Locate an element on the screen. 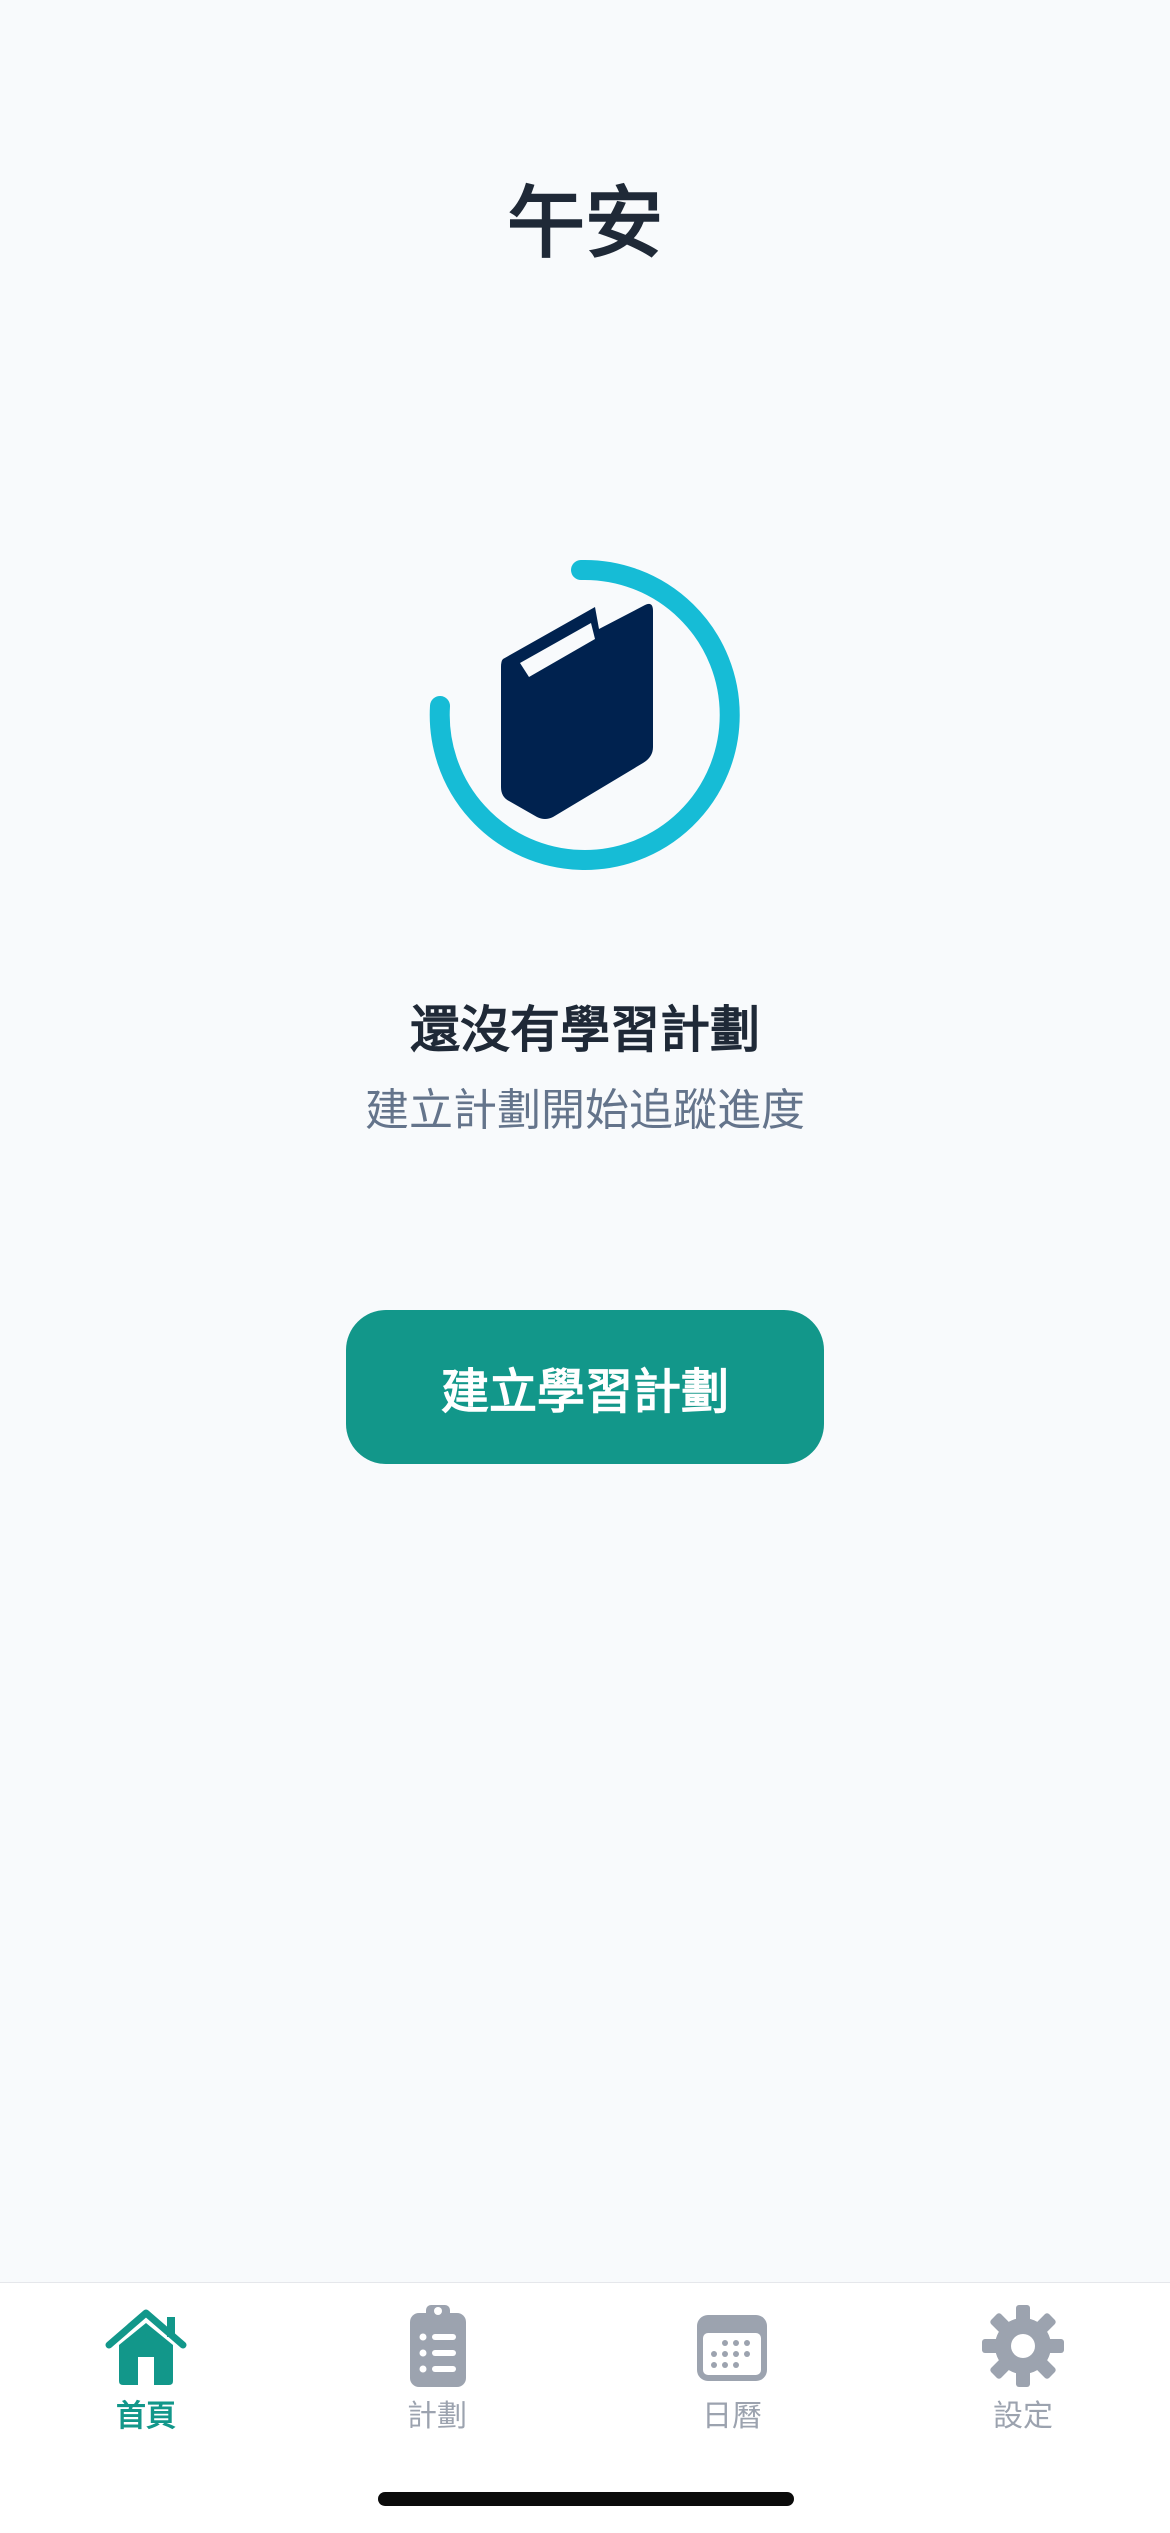 The height and width of the screenshot is (2533, 1170). tab-calendar: 日曆 is located at coordinates (732, 2376).